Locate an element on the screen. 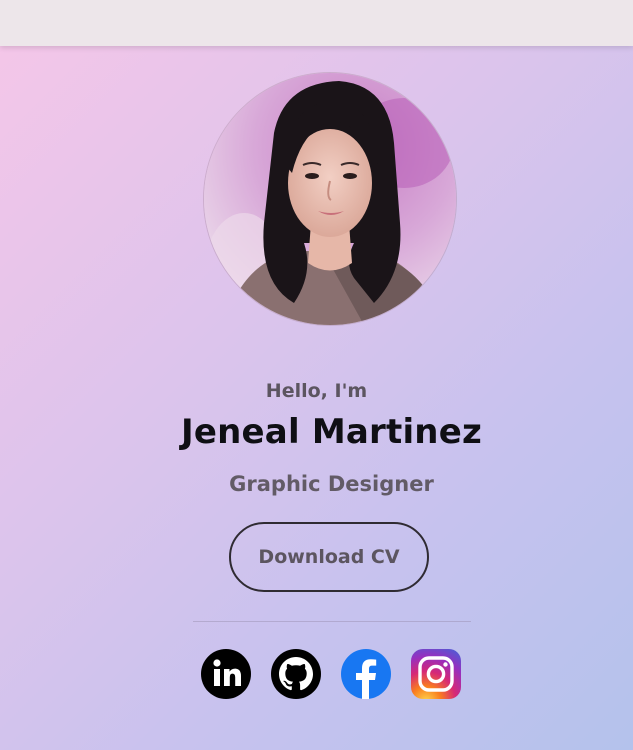 This screenshot has height=750, width=633. github-link is located at coordinates (296, 674).